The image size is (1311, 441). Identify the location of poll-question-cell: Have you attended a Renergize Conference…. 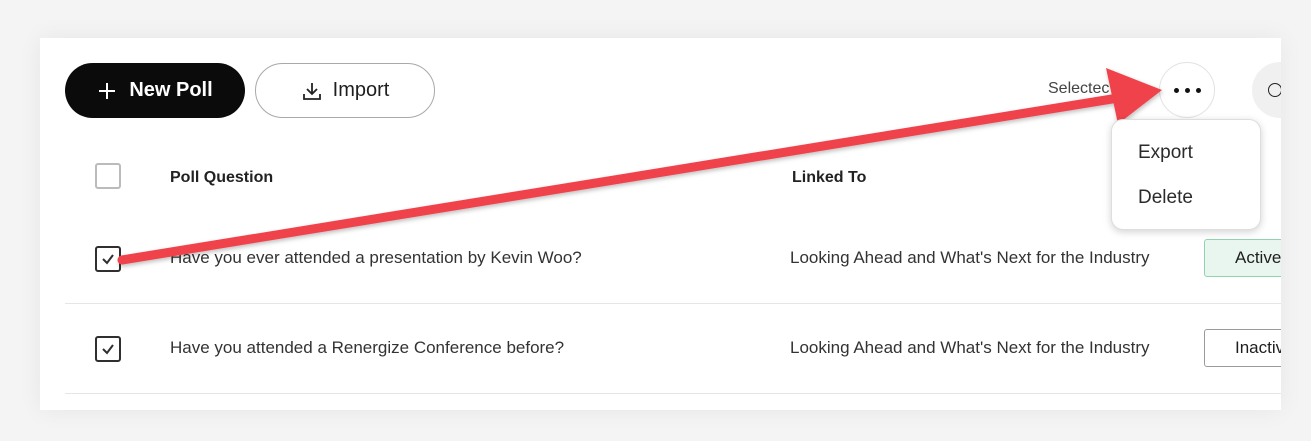
(367, 347).